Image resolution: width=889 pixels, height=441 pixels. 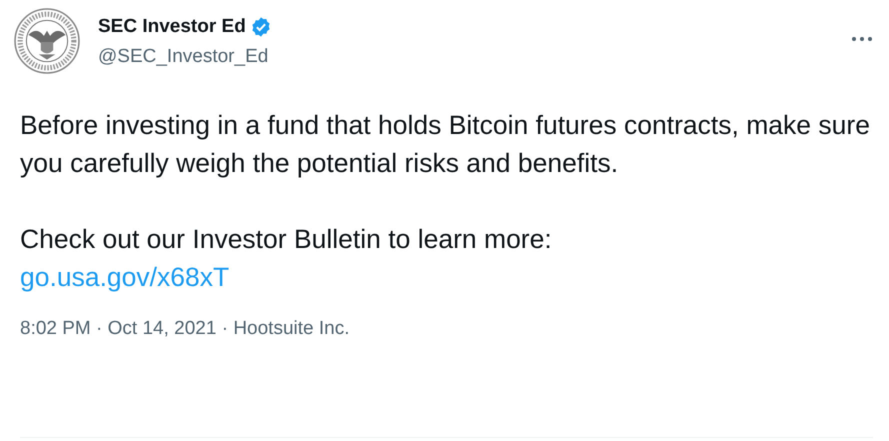 I want to click on tweet-timestamp: 8:02 PM · Oct 14, 2021 · Hootsuite Inc., so click(x=185, y=329).